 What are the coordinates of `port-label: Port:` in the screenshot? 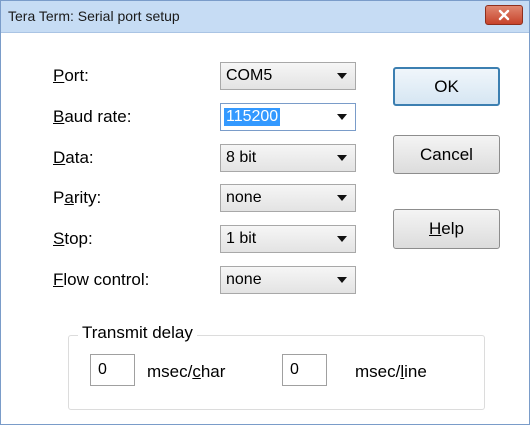 It's located at (71, 75).